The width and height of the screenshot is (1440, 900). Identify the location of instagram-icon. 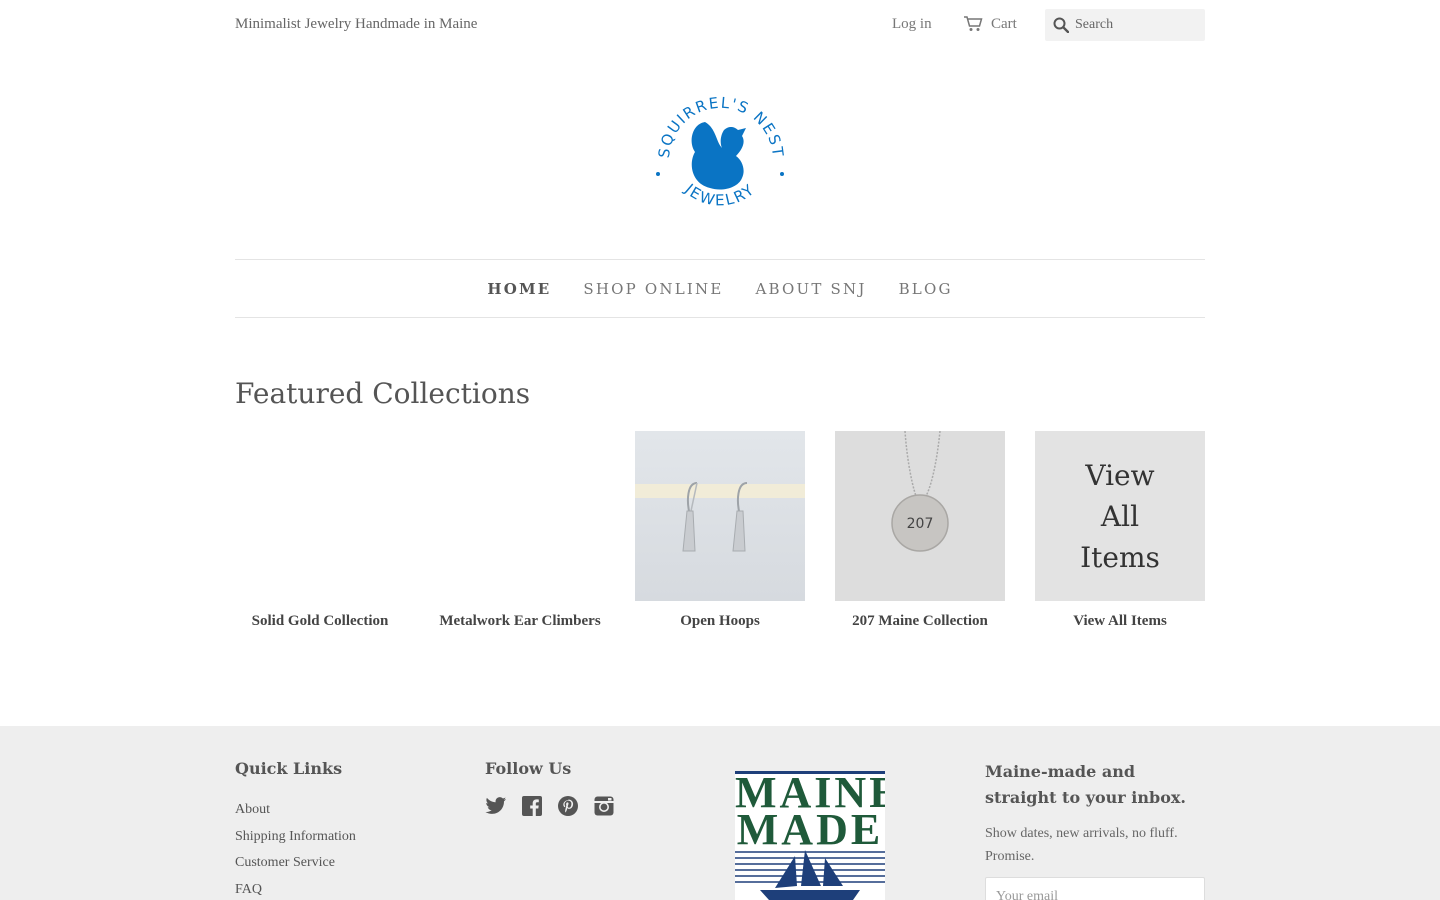
(604, 808).